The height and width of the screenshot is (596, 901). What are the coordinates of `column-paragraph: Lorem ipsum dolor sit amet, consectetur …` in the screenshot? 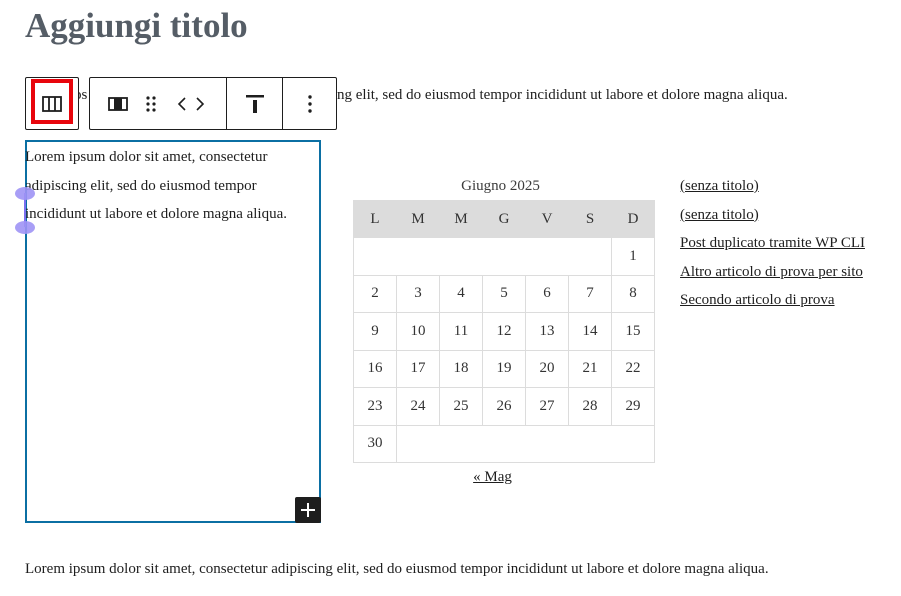 It's located at (170, 186).